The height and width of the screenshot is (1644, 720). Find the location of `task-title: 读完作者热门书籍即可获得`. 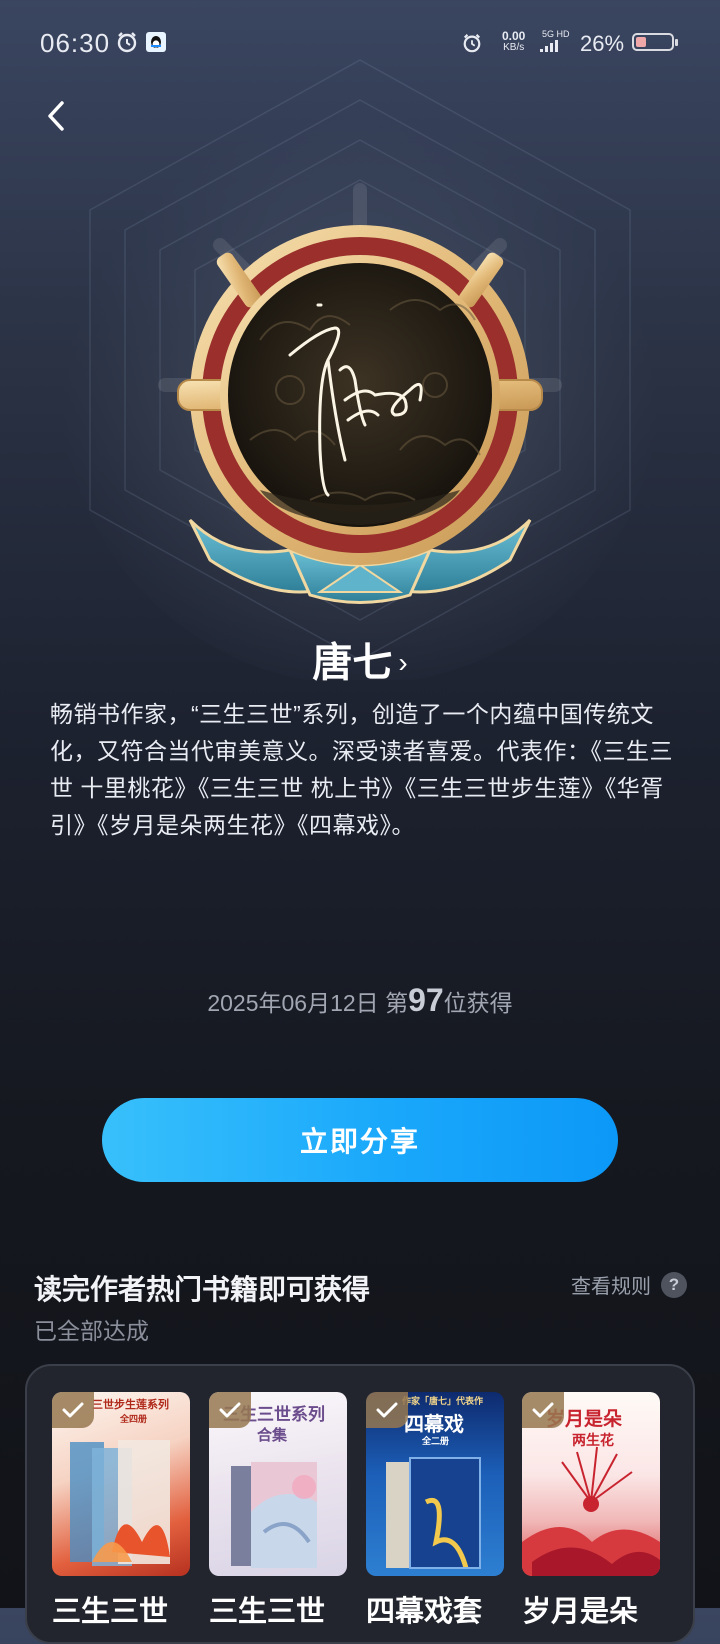

task-title: 读完作者热门书籍即可获得 is located at coordinates (202, 1289).